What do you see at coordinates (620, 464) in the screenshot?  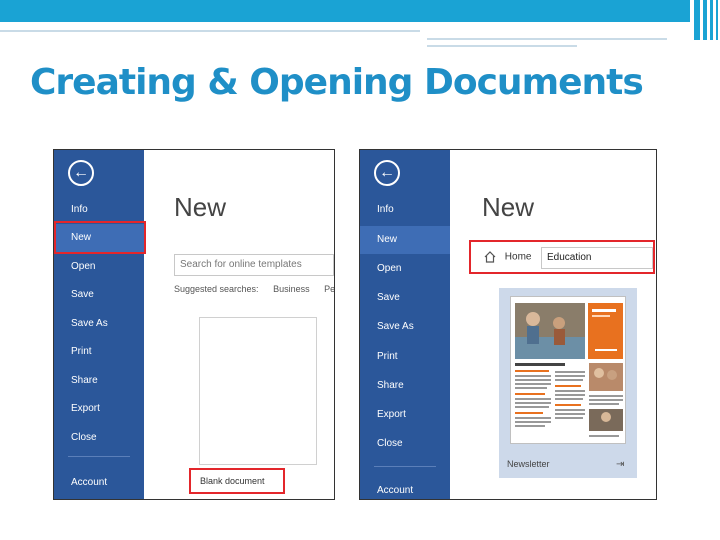 I see `pin-icon: ⇥` at bounding box center [620, 464].